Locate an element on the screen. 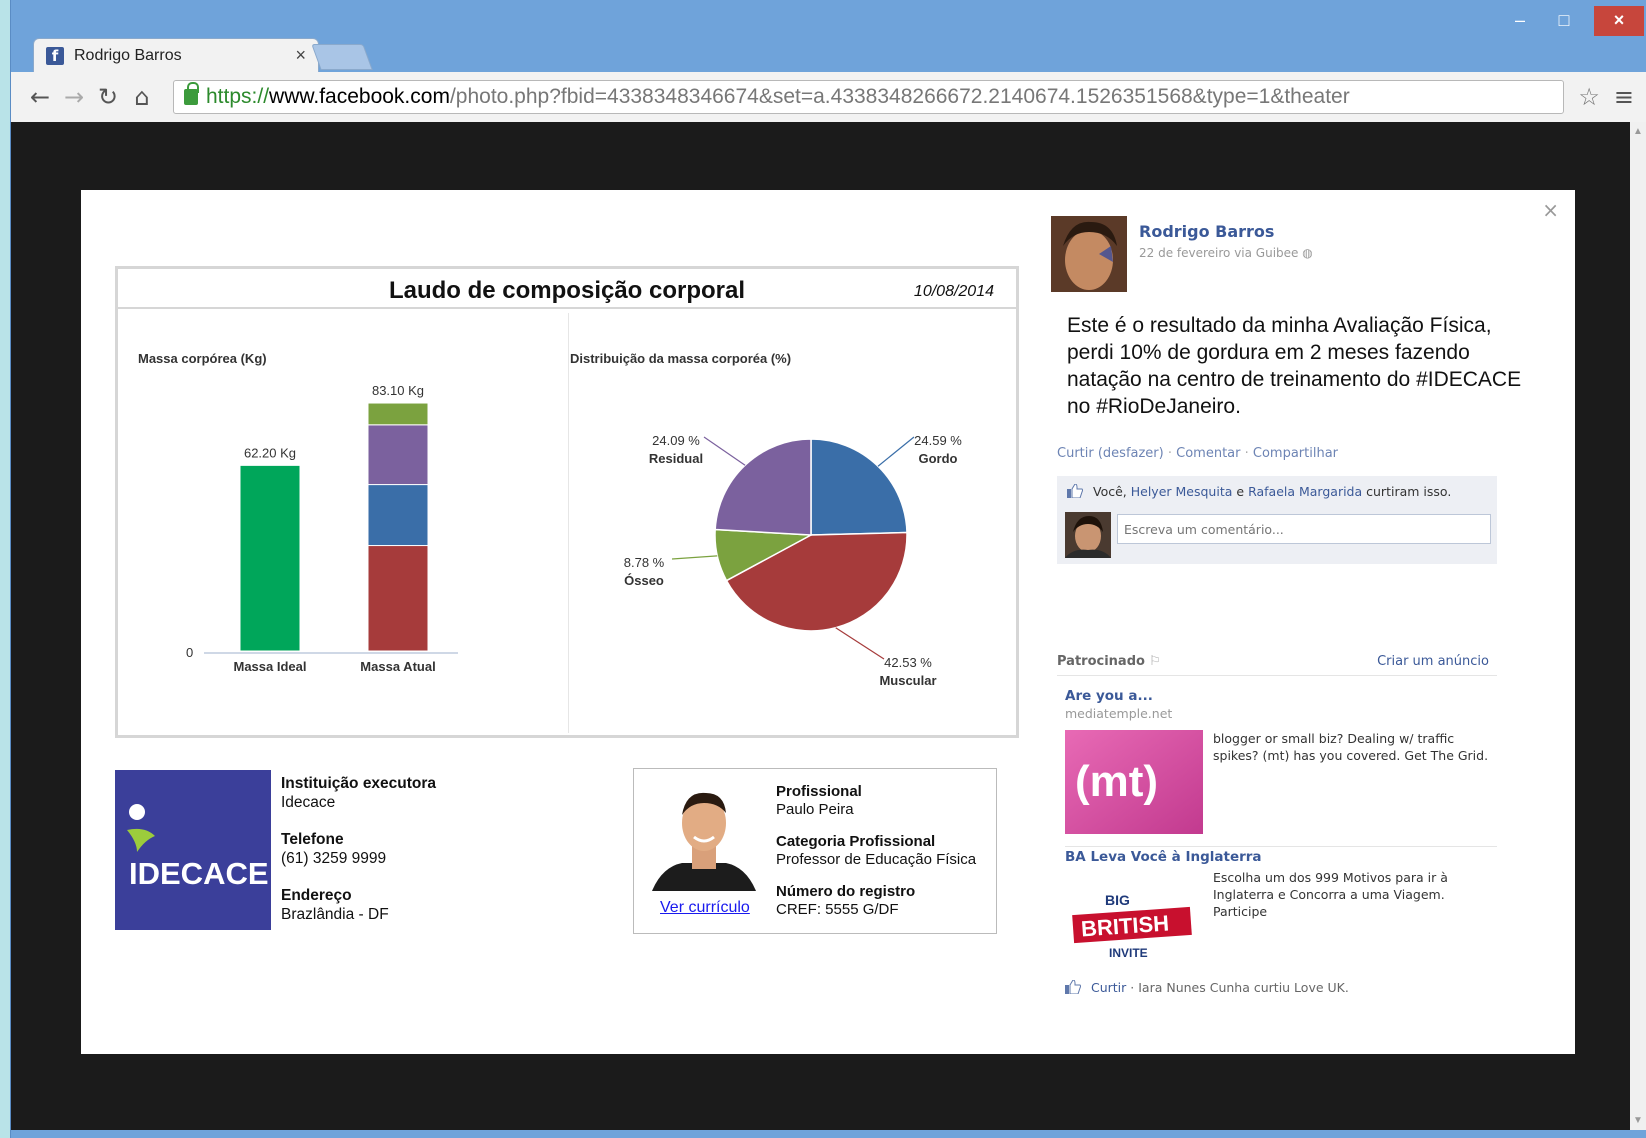  report-date: 10/08/2014 is located at coordinates (953, 291).